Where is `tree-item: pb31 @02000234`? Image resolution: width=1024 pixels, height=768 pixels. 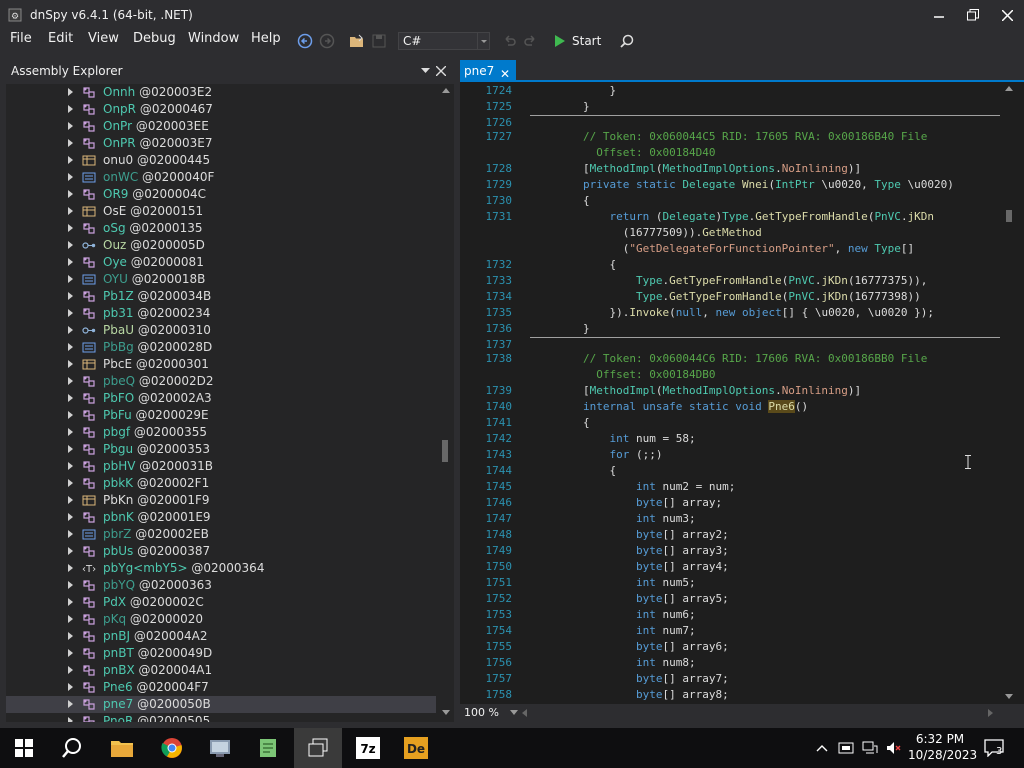 tree-item: pb31 @02000234 is located at coordinates (221, 313).